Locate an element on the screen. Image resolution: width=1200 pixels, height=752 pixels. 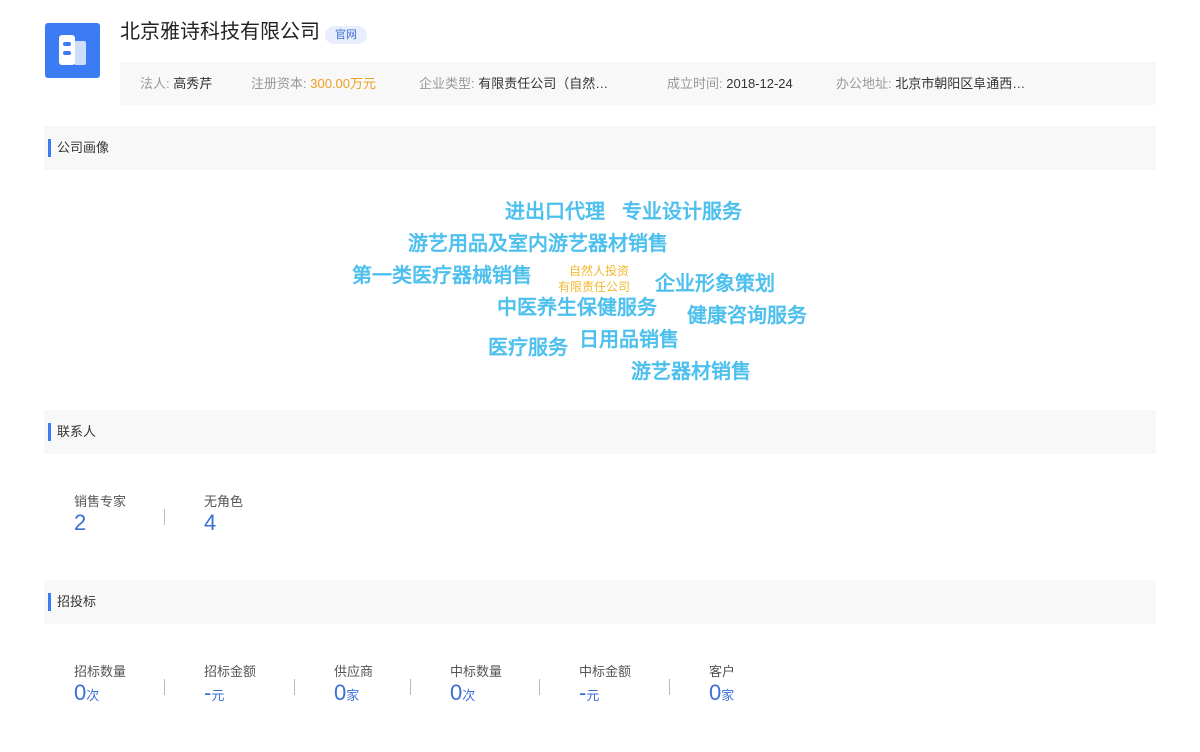
cloud-word: 进出口代理 is located at coordinates (555, 212).